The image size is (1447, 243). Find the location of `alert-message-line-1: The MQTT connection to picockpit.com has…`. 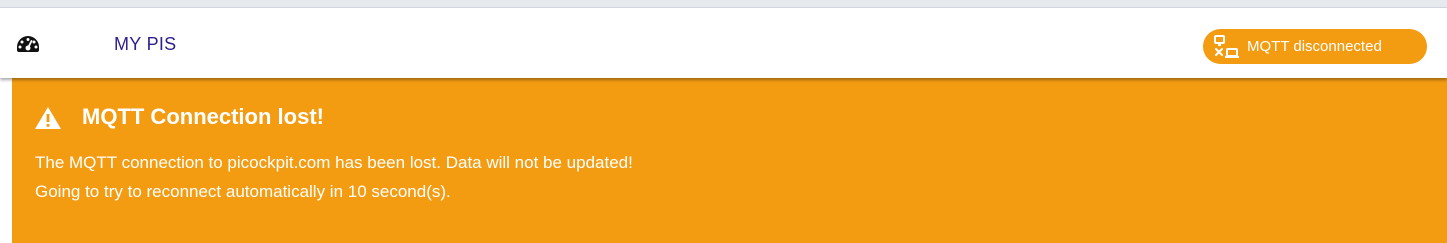

alert-message-line-1: The MQTT connection to picockpit.com has… is located at coordinates (334, 162).